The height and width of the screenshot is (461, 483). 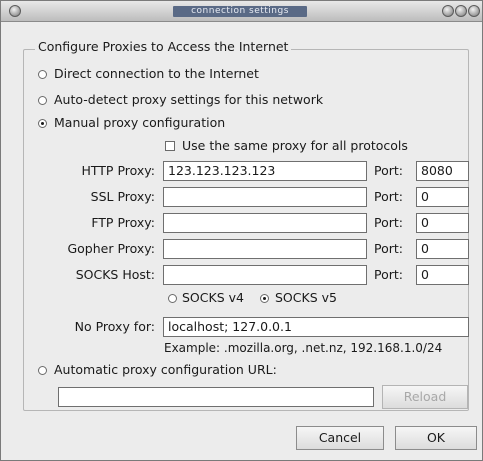 I want to click on manual-radio, so click(x=42, y=123).